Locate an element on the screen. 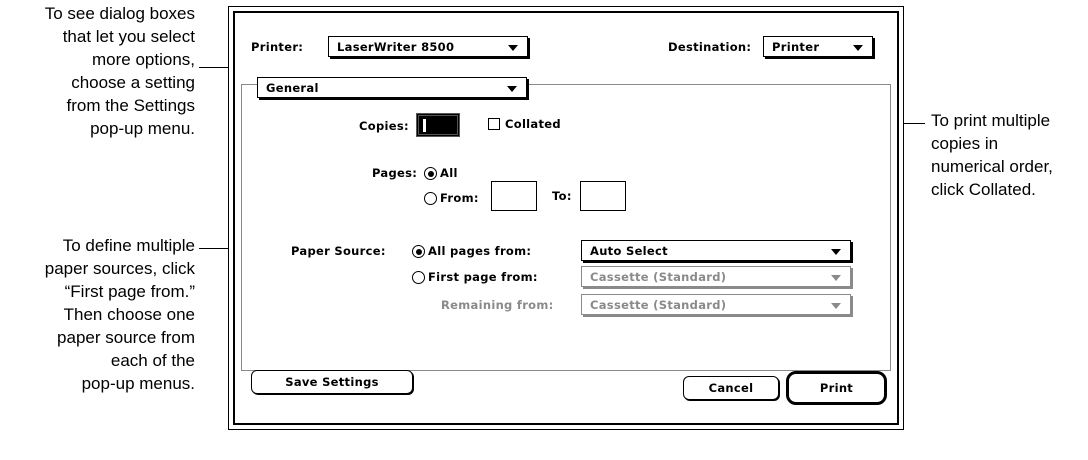  settings-value: General is located at coordinates (292, 88).